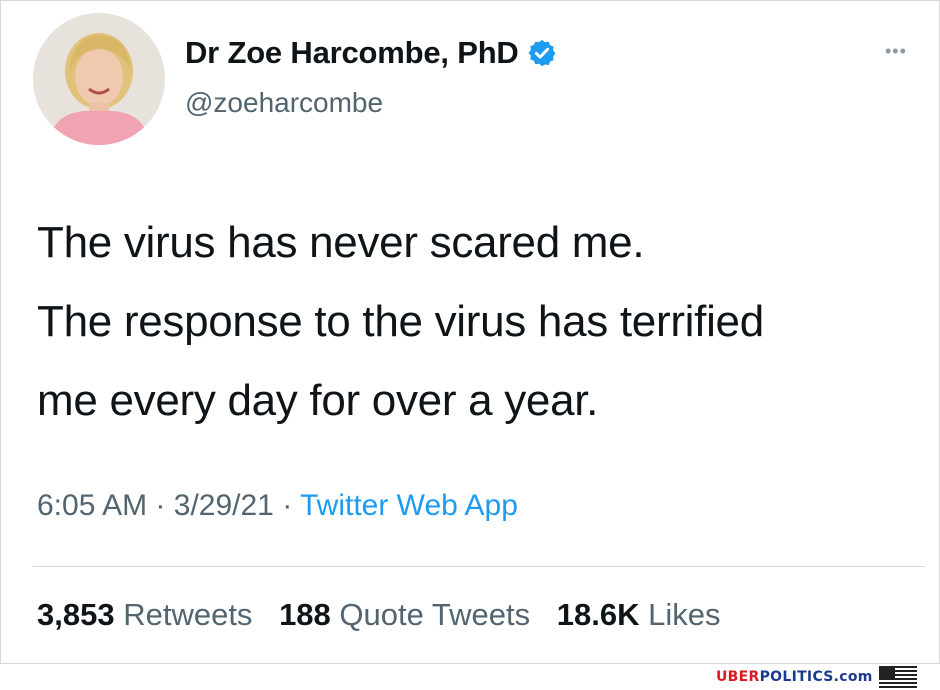 This screenshot has height=690, width=940. Describe the element at coordinates (277, 506) in the screenshot. I see `tweet-metadata: 6:05 AM · 3/29/21 · Twitter Web App` at that location.